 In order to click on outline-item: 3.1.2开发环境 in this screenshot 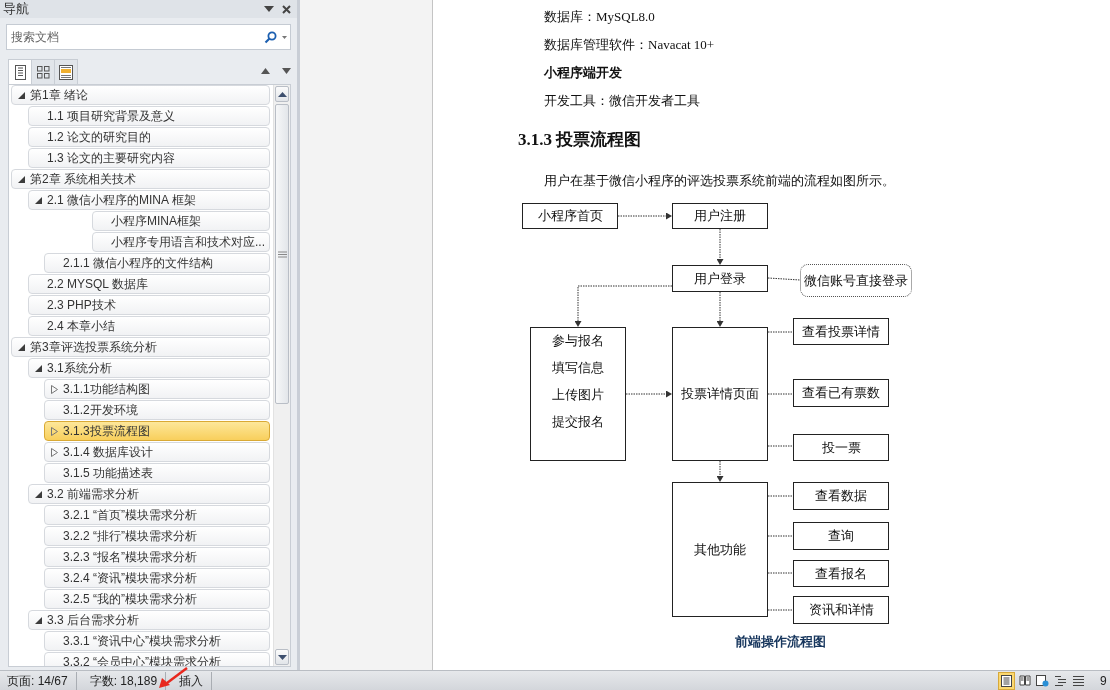, I will do `click(157, 410)`.